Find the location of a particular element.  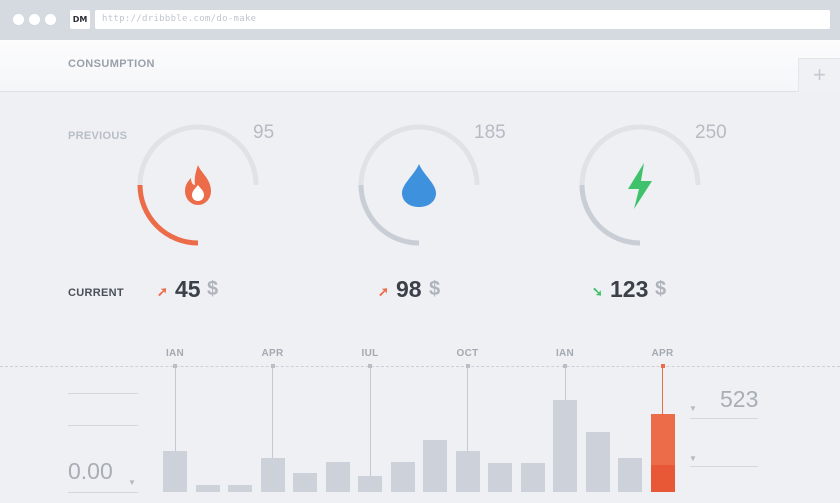

month-label: OCT is located at coordinates (467, 353).